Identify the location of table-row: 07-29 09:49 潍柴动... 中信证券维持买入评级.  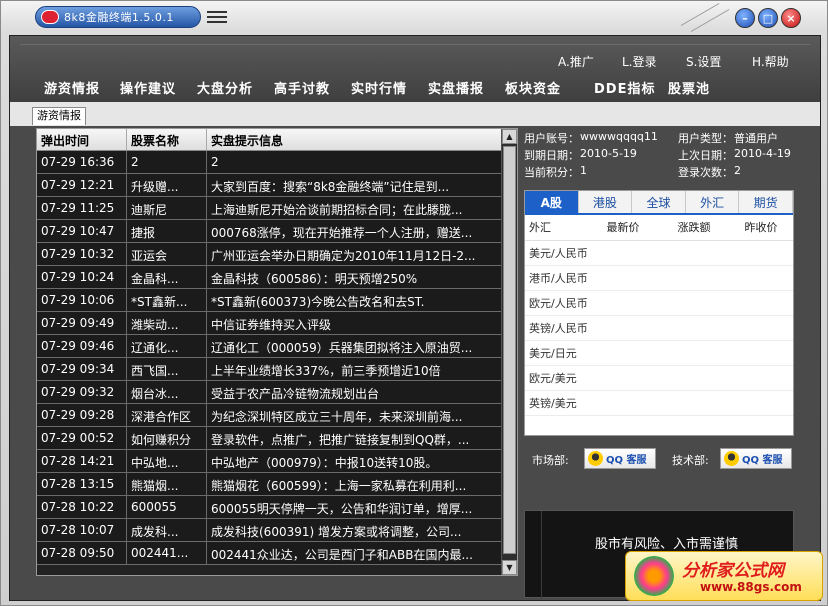
(270, 323).